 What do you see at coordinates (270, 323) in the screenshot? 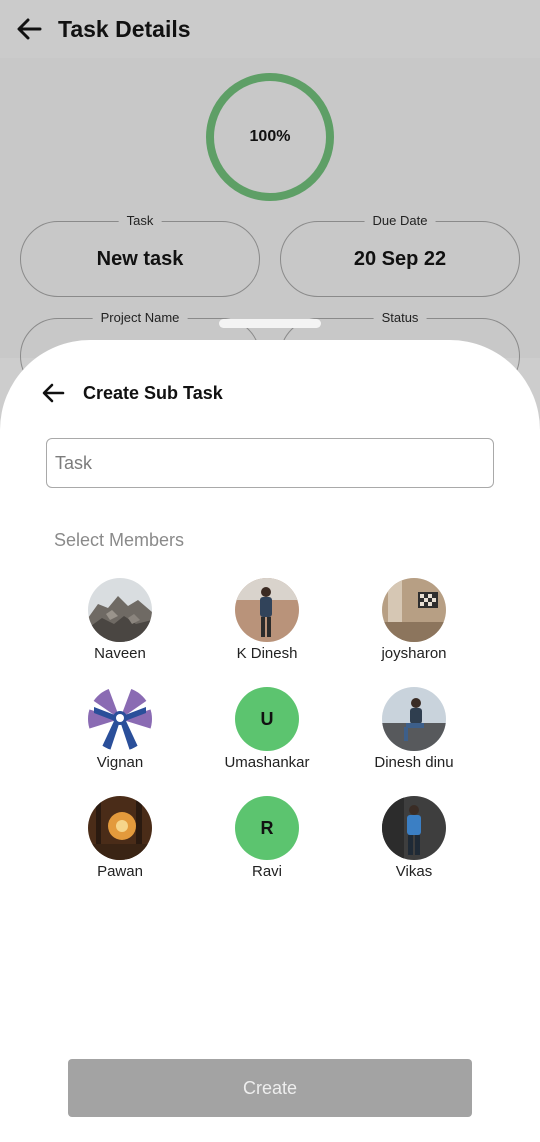
I see `sheet-drag-handle` at bounding box center [270, 323].